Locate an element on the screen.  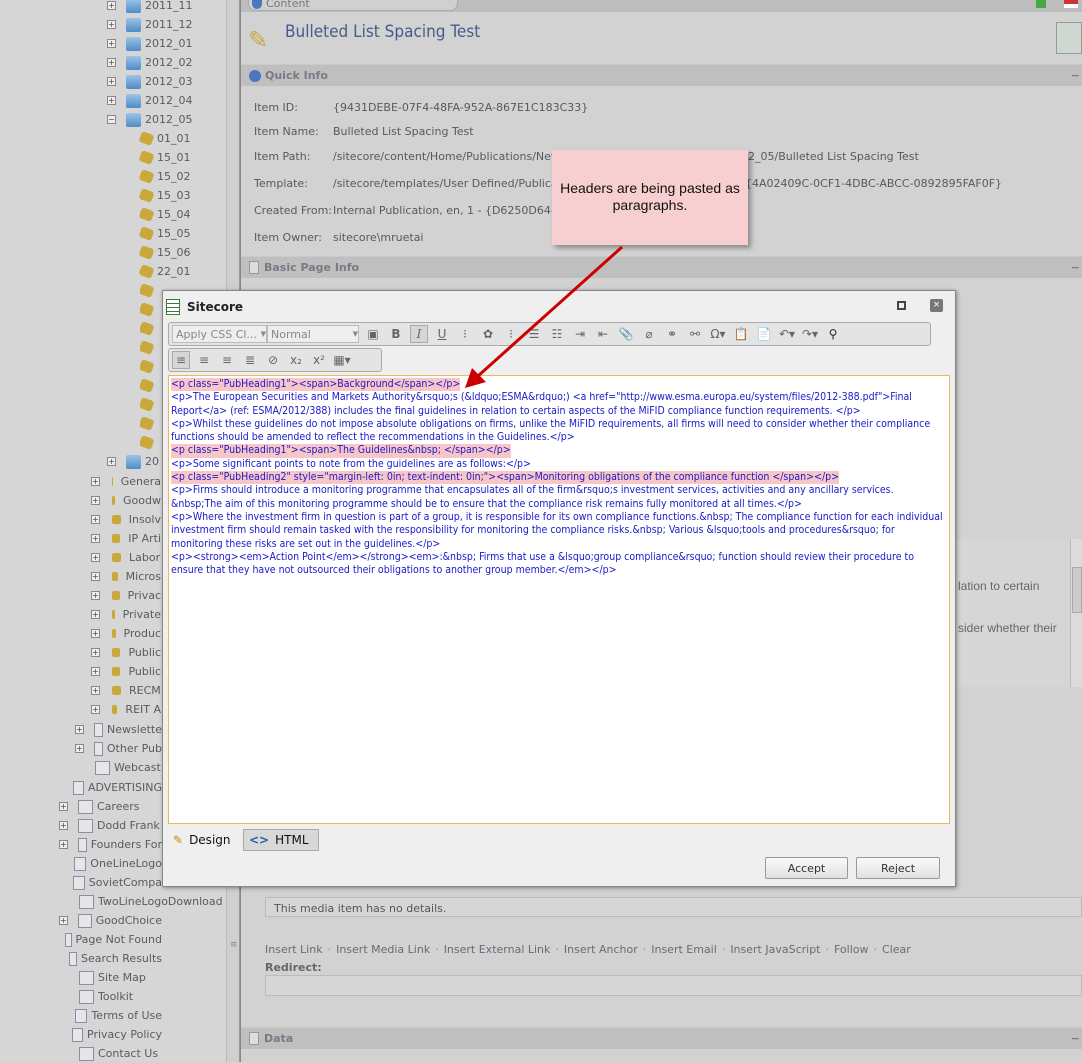
annotation-arrow is located at coordinates (544, 316).